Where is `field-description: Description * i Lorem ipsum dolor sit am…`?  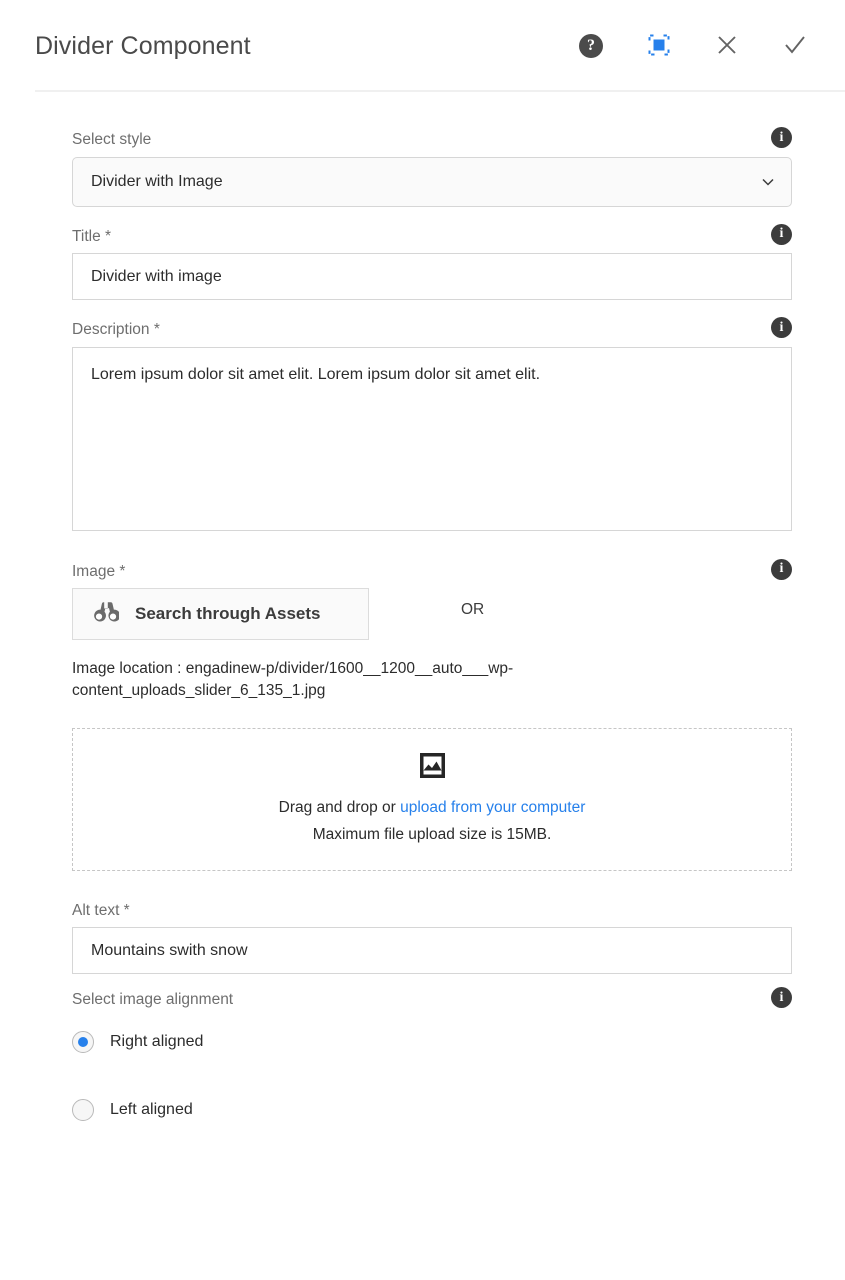
field-description: Description * i Lorem ipsum dolor sit am… is located at coordinates (432, 426).